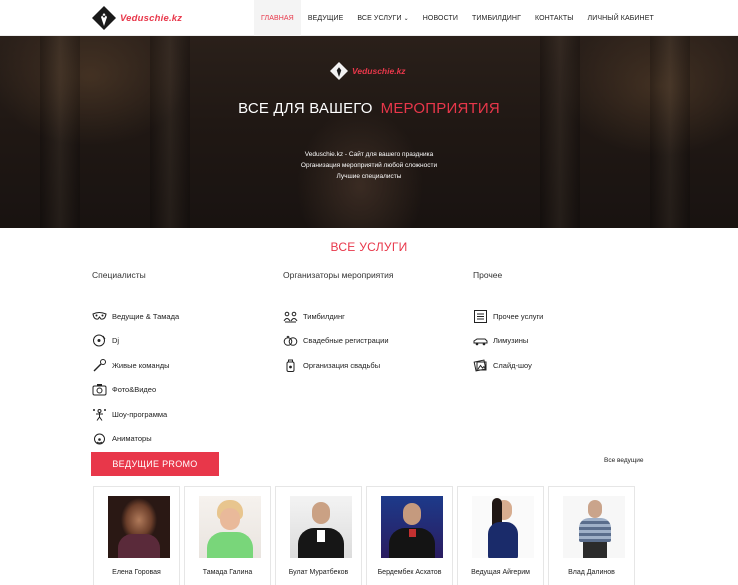  I want to click on column-title: Специалисты, so click(119, 275).